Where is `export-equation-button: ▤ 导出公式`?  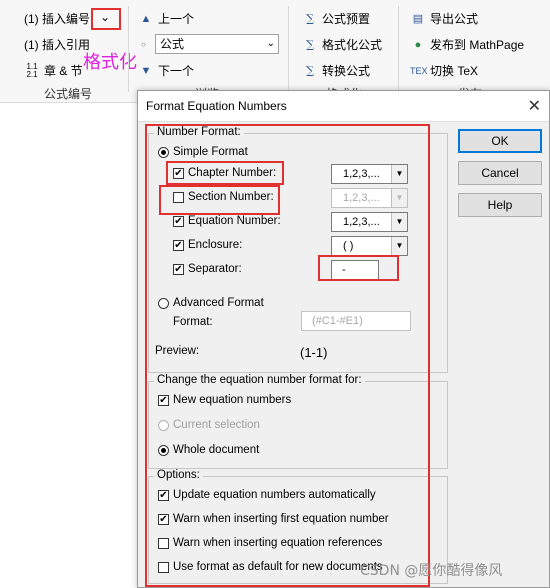 export-equation-button: ▤ 导出公式 is located at coordinates (444, 18).